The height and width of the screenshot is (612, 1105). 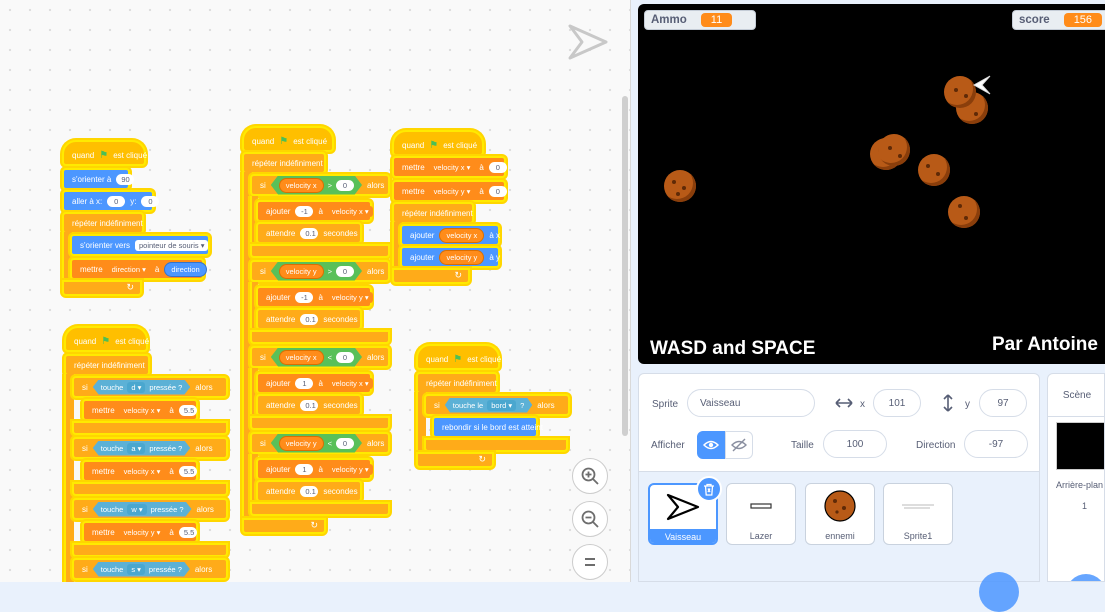 What do you see at coordinates (590, 519) in the screenshot?
I see `zoom-out-button` at bounding box center [590, 519].